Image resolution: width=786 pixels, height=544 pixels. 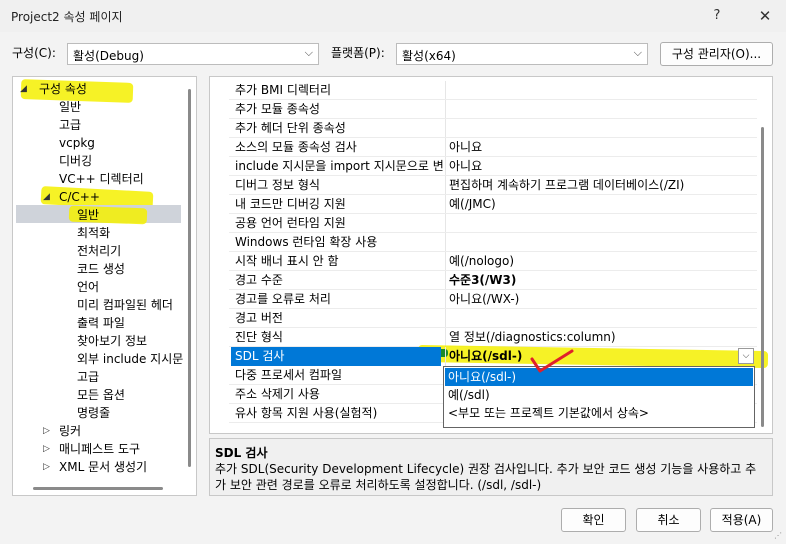 I want to click on platform-label: 플랫폼(P):, so click(x=358, y=53).